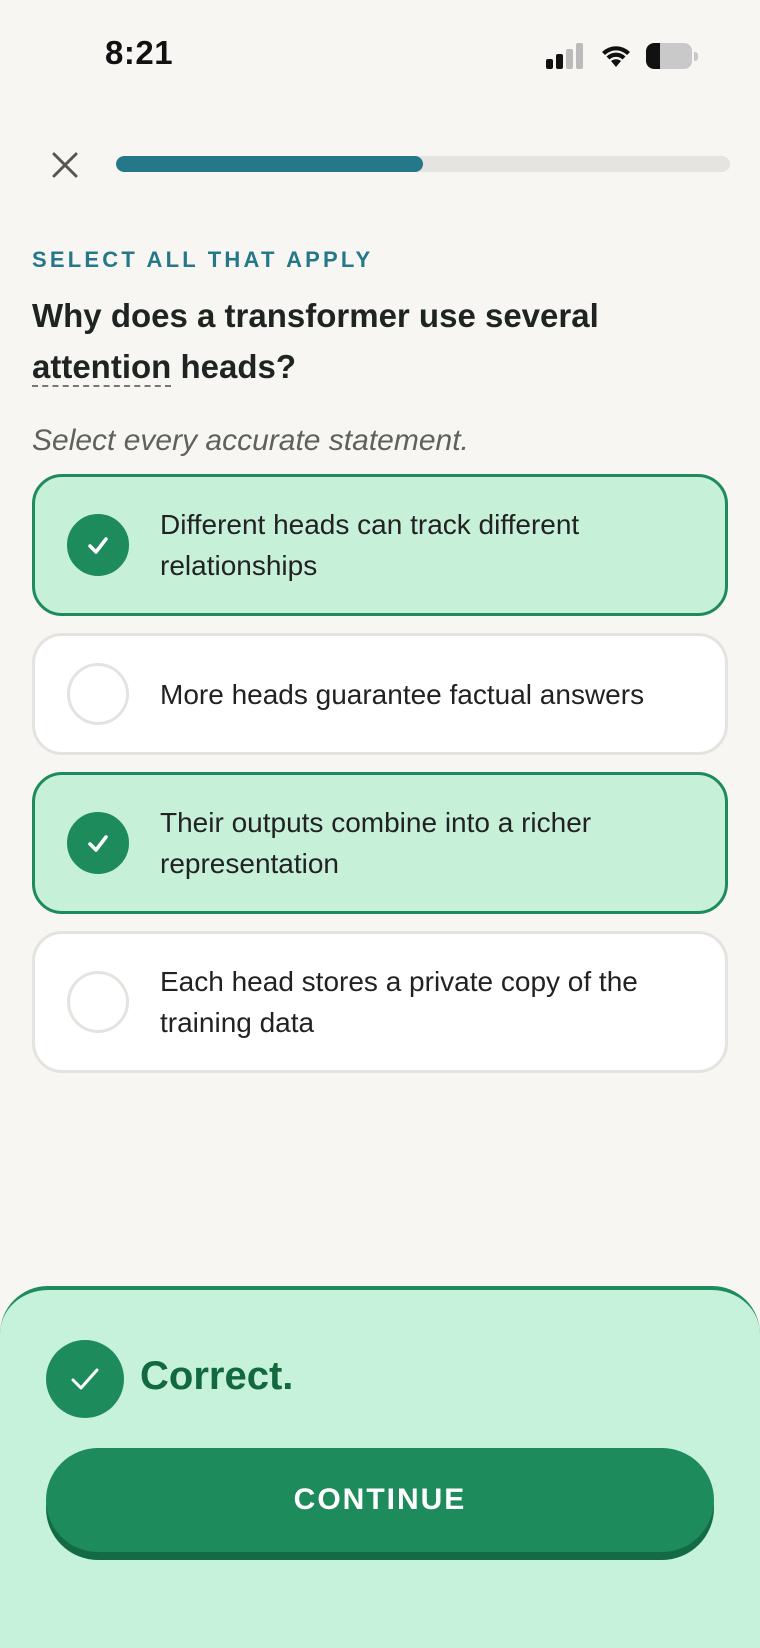  What do you see at coordinates (102, 367) in the screenshot?
I see `glossary-term-link: attention` at bounding box center [102, 367].